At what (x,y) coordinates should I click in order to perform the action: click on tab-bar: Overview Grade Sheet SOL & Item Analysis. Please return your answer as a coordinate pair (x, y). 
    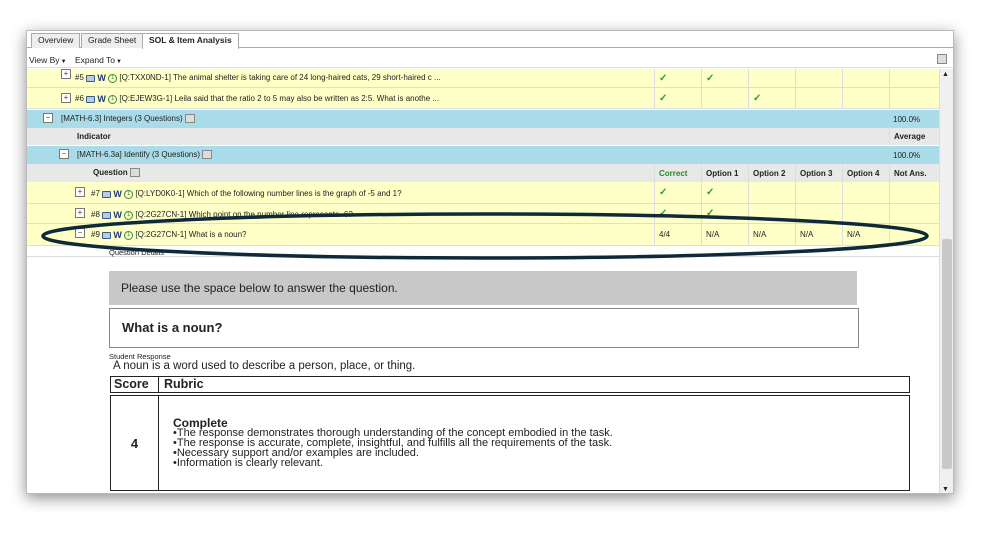
    Looking at the image, I should click on (490, 40).